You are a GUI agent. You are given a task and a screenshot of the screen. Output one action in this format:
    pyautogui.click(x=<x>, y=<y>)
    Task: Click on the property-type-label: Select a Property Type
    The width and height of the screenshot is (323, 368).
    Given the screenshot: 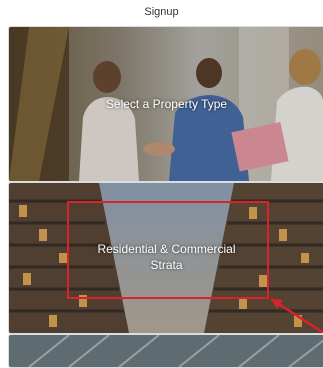 What is the action you would take?
    pyautogui.click(x=166, y=104)
    